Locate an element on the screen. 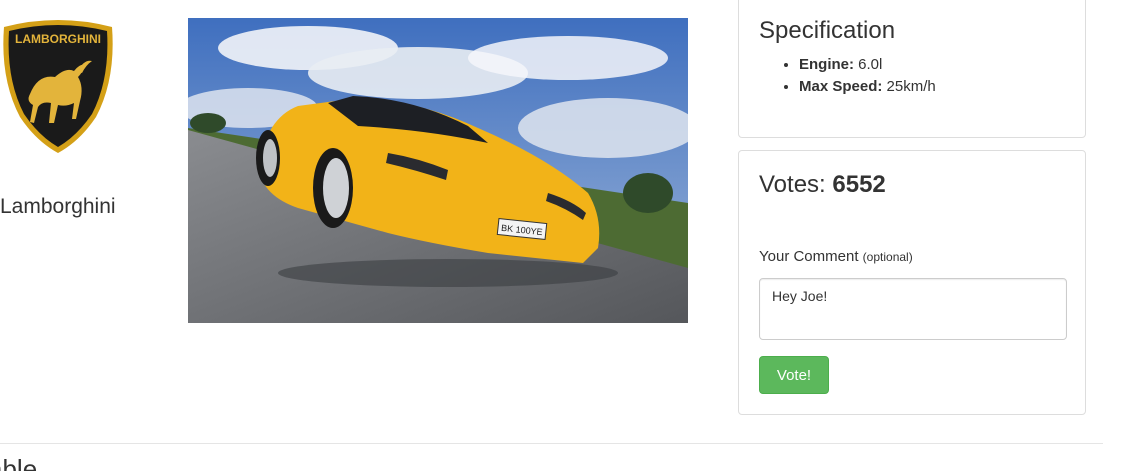 The width and height of the screenshot is (1139, 471). spec-item-engine: Engine: 6.0l is located at coordinates (867, 65).